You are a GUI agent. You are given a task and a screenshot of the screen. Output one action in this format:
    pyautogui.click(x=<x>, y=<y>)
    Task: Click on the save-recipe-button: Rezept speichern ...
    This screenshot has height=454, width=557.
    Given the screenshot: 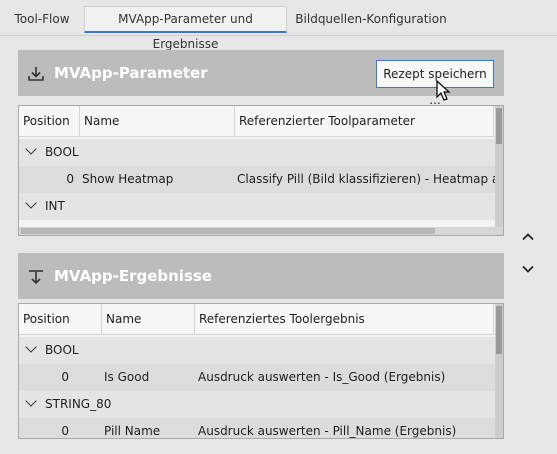 What is the action you would take?
    pyautogui.click(x=435, y=83)
    